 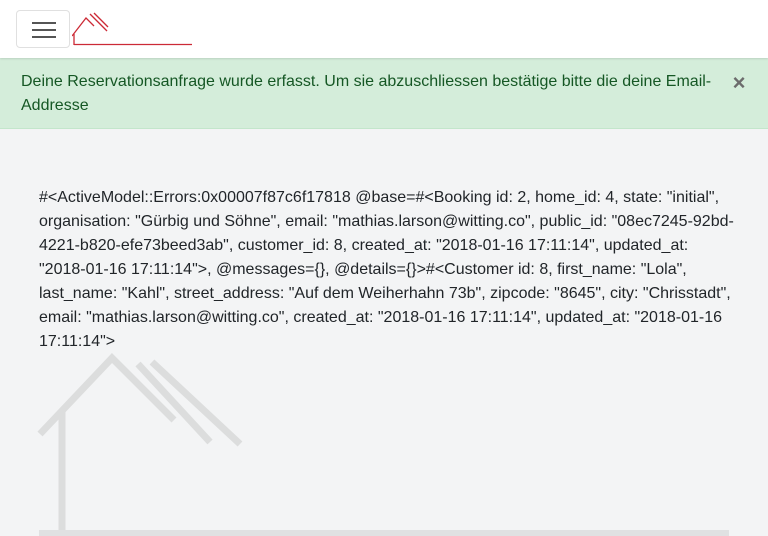 I want to click on navbar, so click(x=384, y=29).